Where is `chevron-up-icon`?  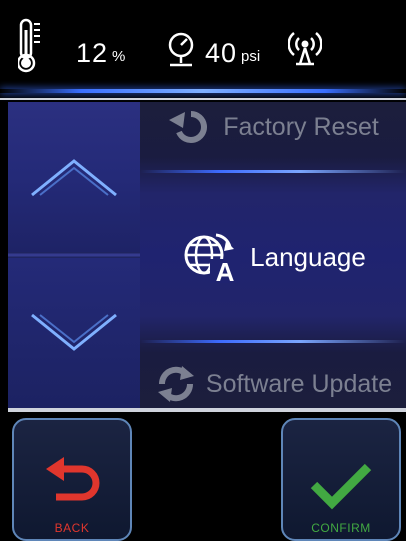
chevron-up-icon is located at coordinates (74, 178).